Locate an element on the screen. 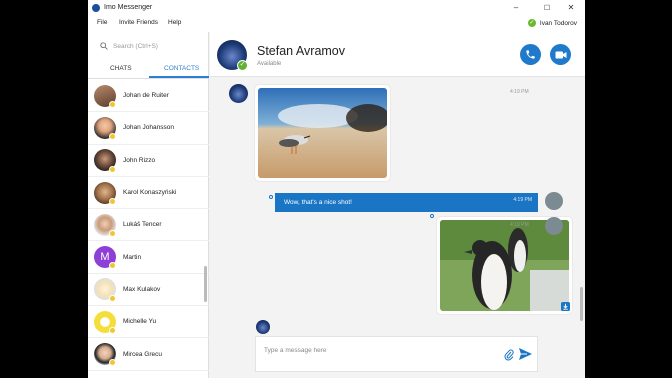 This screenshot has height=378, width=672. contact-name: Johan Johansson is located at coordinates (148, 128).